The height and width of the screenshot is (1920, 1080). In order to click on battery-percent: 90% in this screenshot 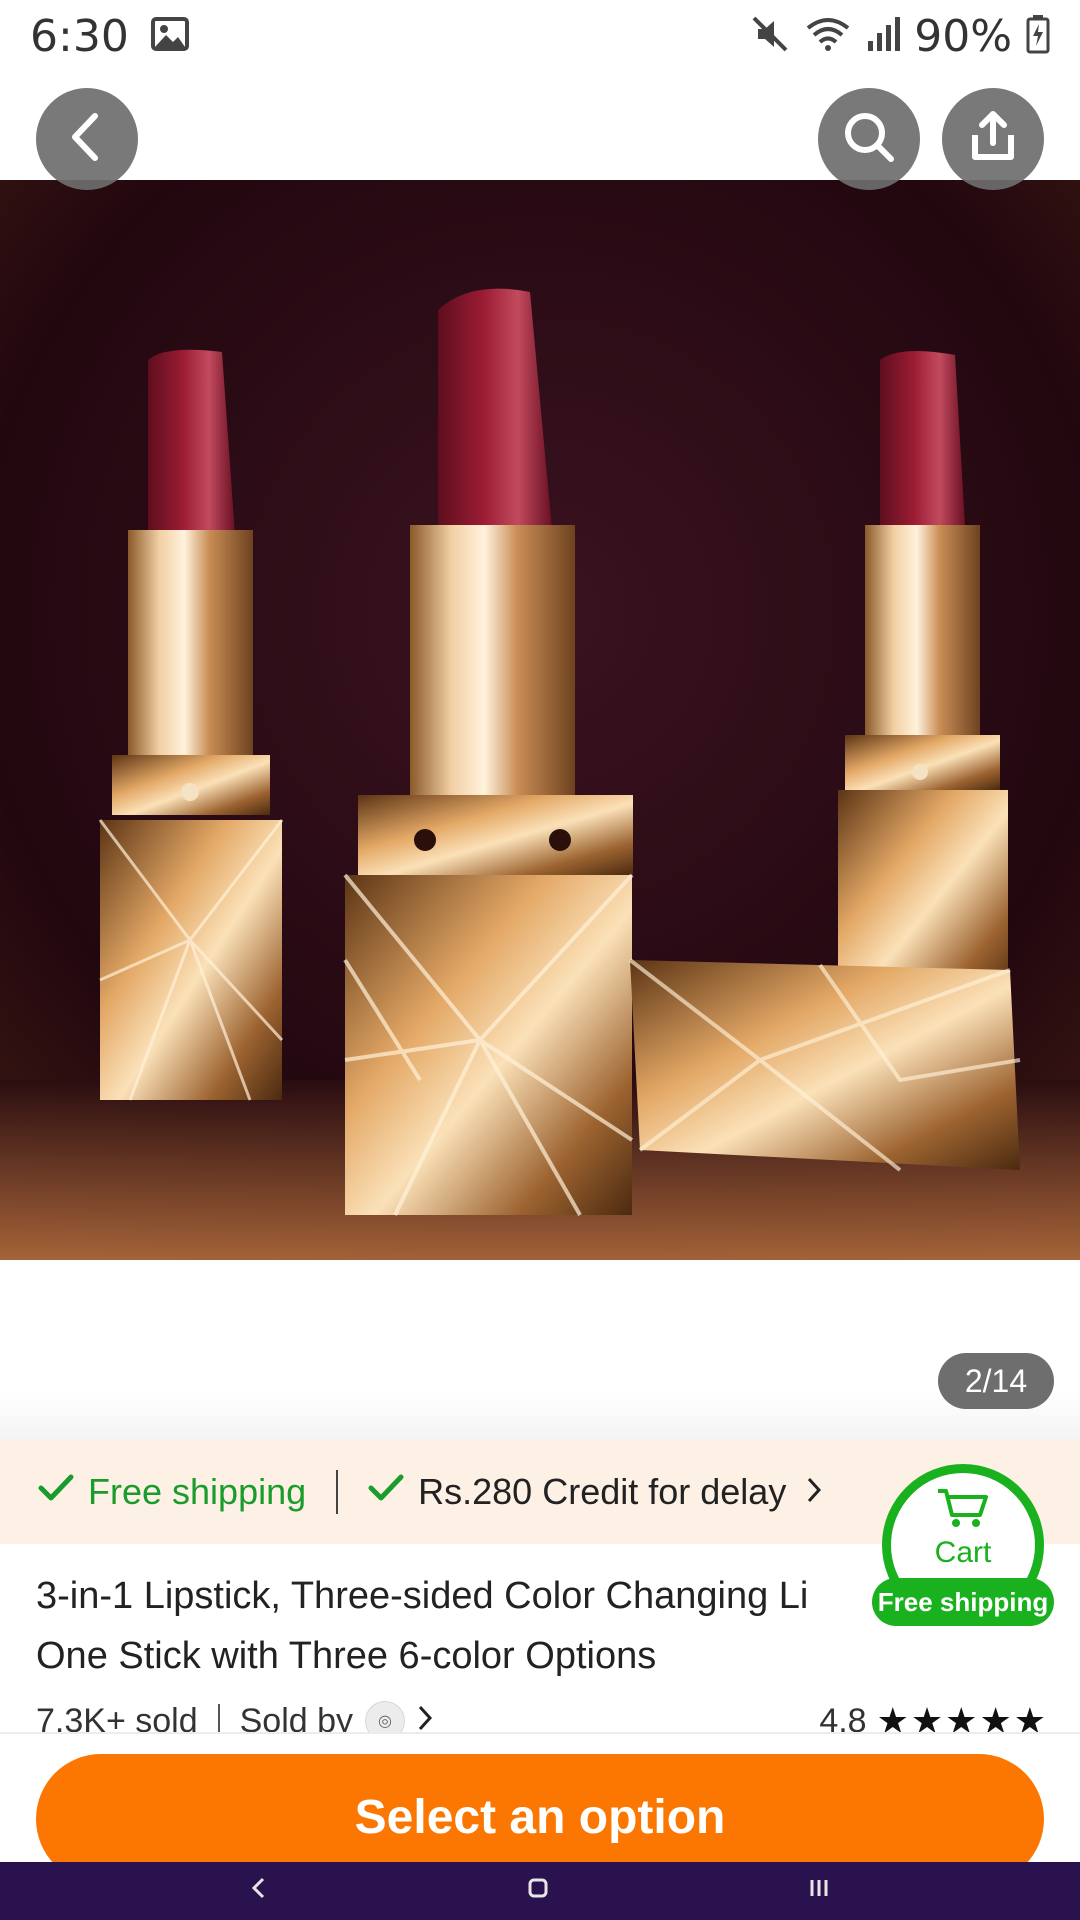, I will do `click(963, 36)`.